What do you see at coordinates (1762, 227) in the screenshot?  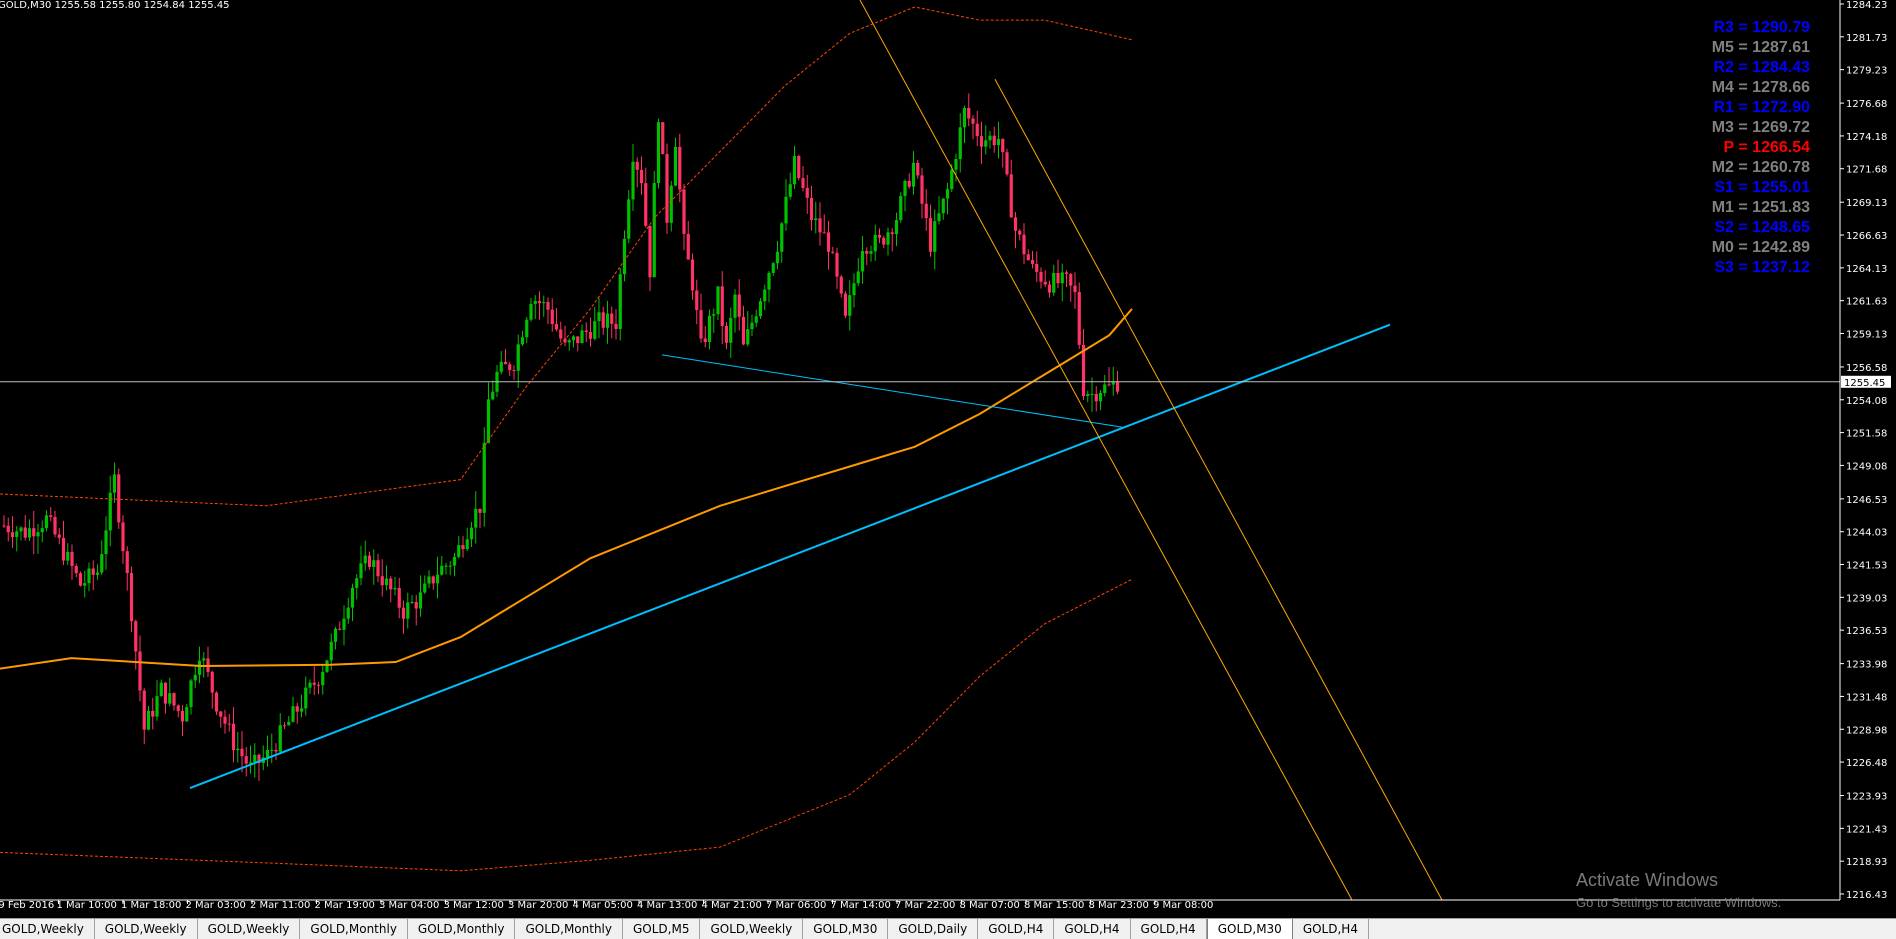 I see `pivot-level-s2: S2 = 1248.65` at bounding box center [1762, 227].